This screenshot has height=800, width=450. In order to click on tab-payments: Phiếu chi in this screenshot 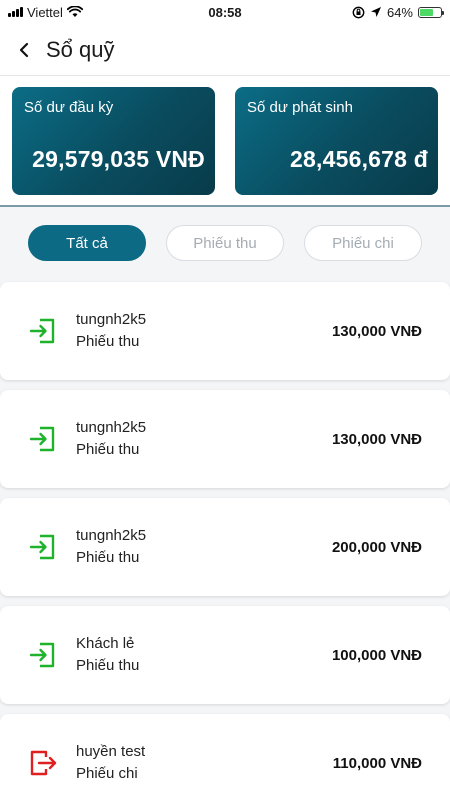, I will do `click(363, 243)`.